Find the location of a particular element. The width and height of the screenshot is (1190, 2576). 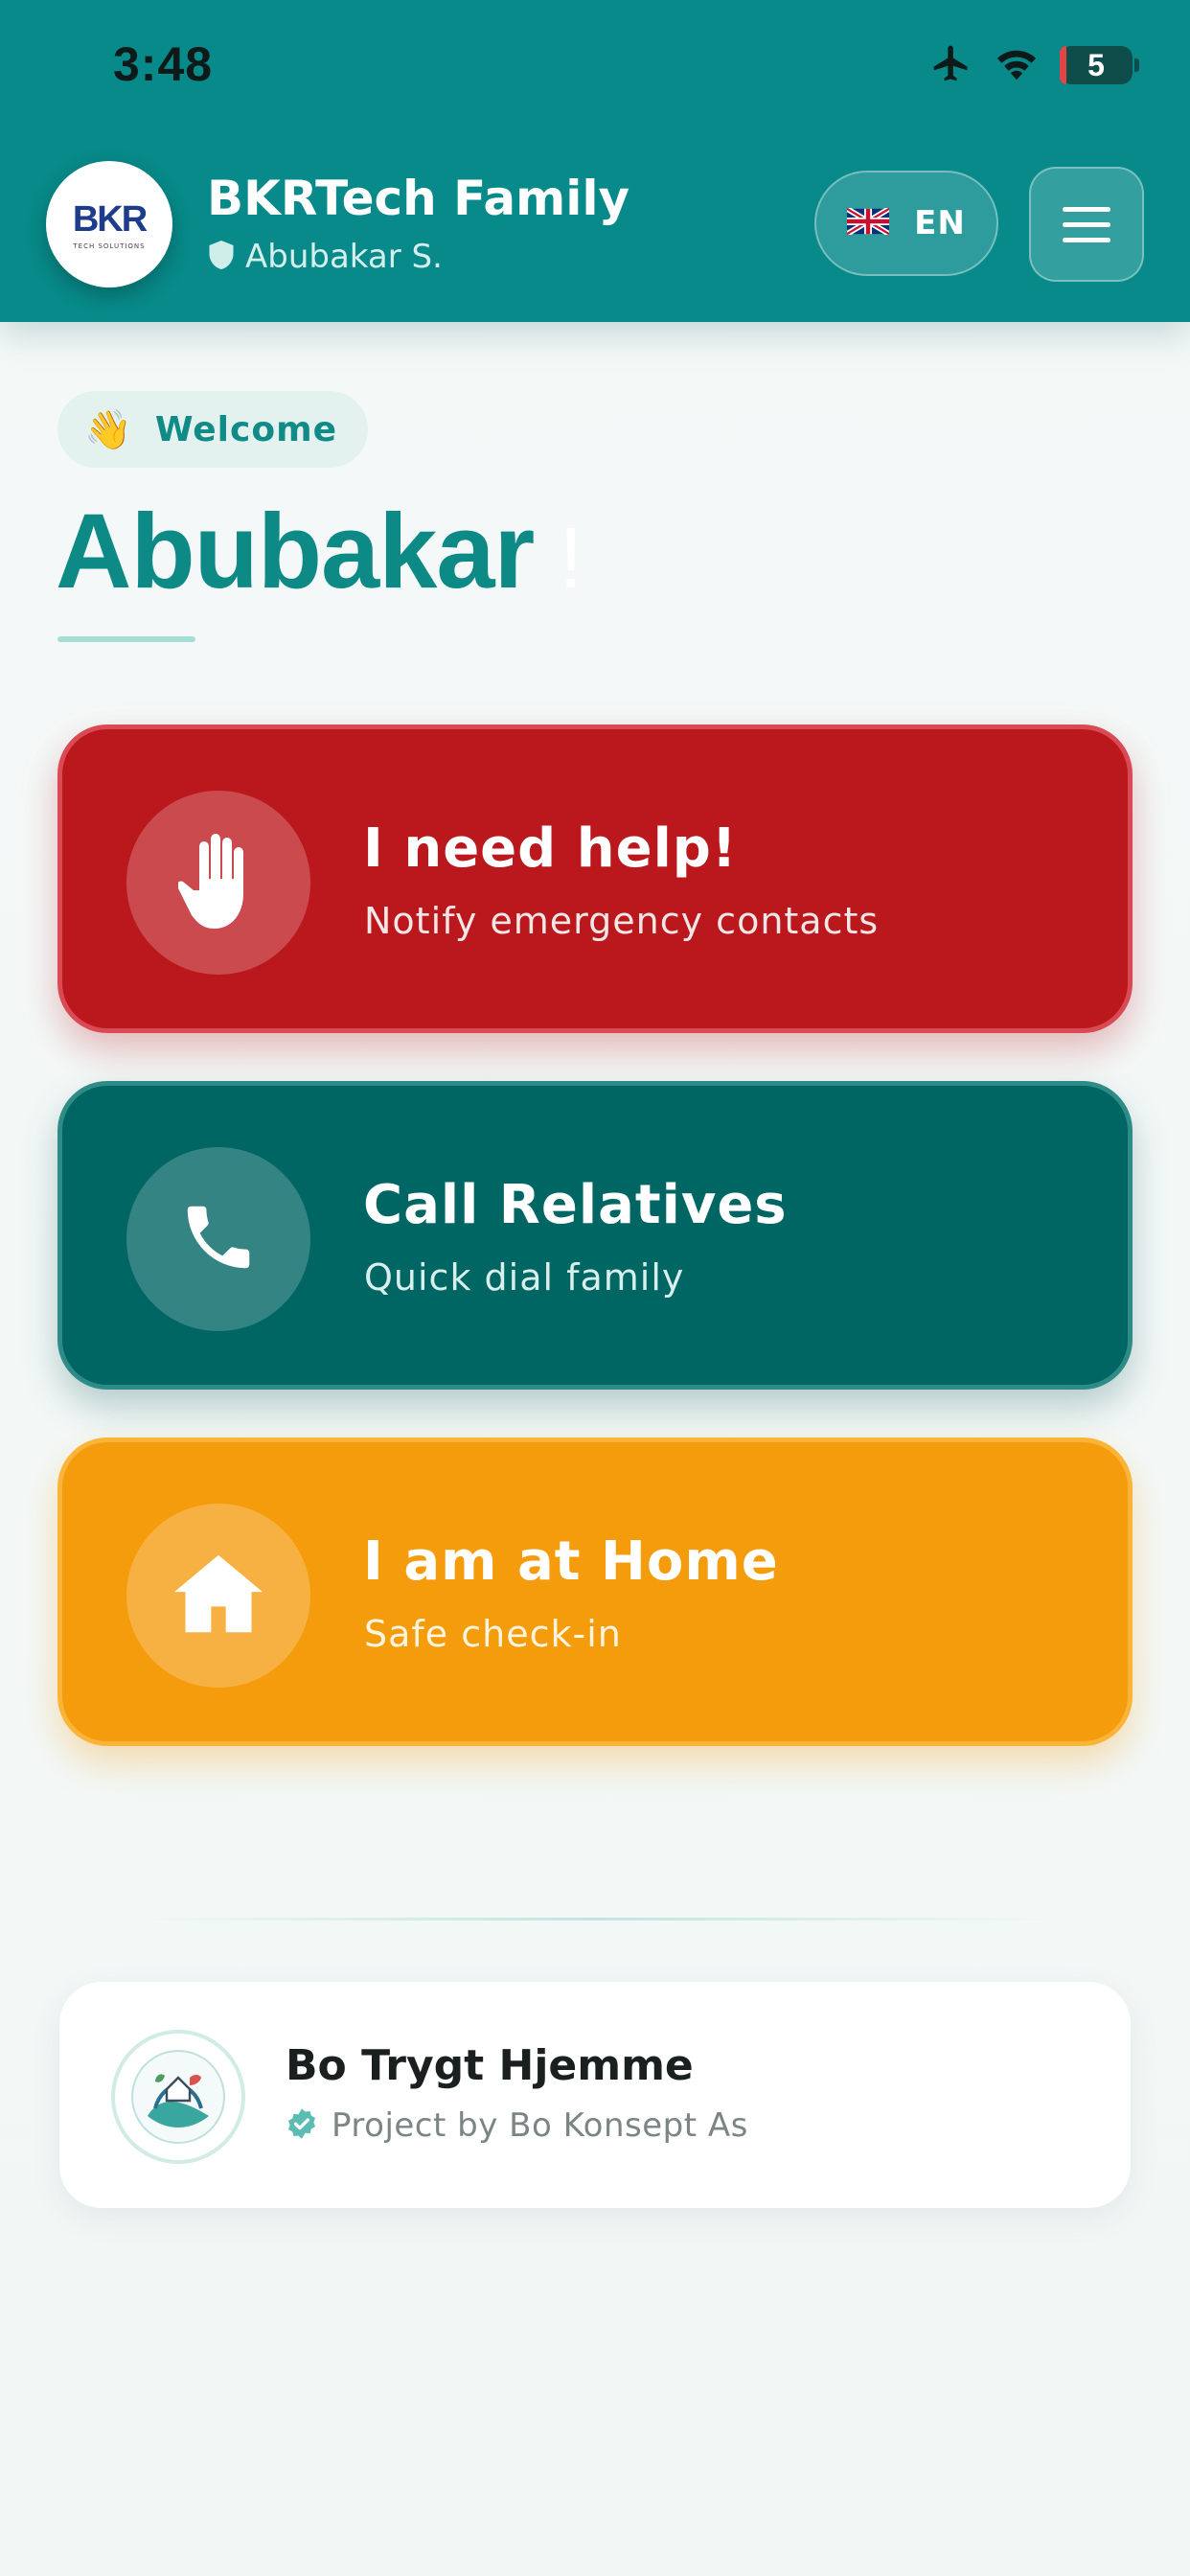

user-name: Abubakar S. is located at coordinates (344, 257).